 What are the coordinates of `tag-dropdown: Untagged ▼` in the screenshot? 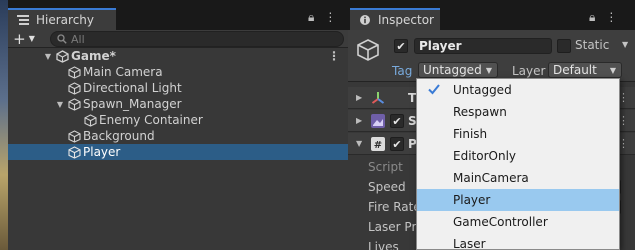 It's located at (458, 70).